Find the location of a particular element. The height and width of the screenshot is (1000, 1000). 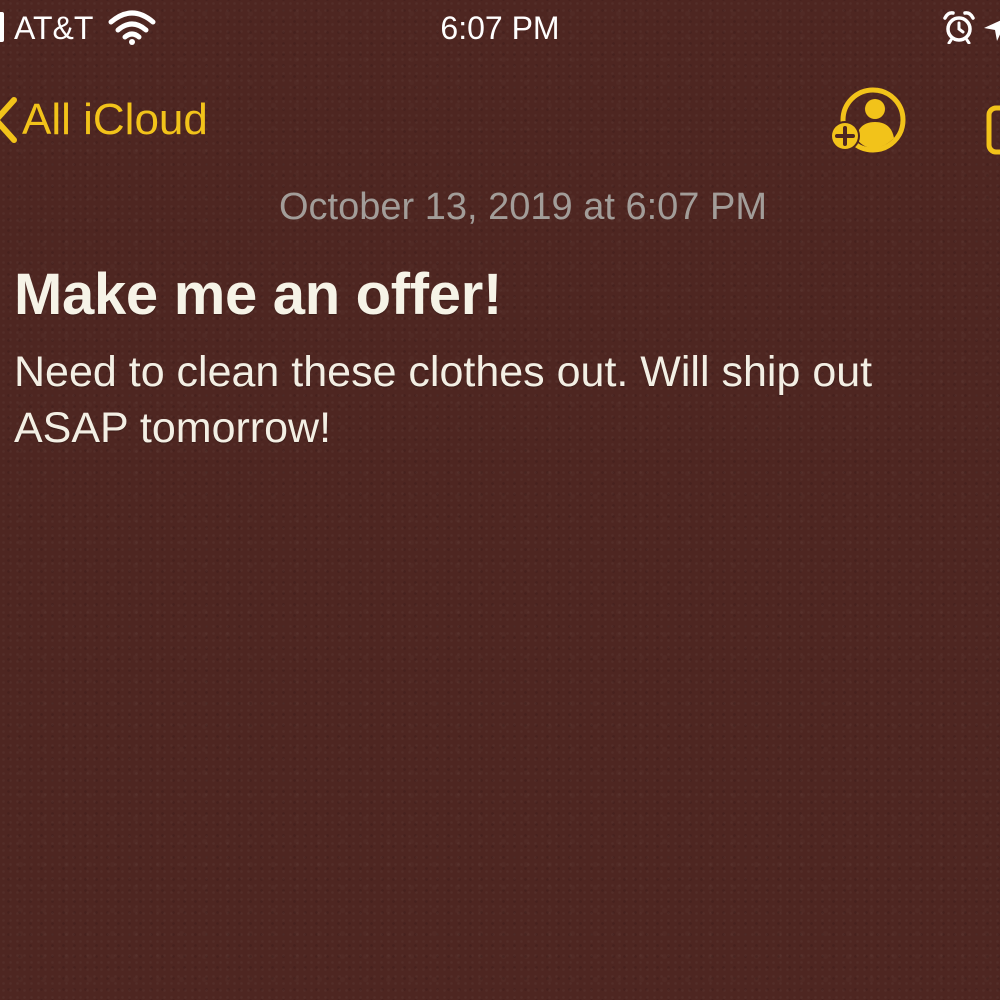

note-date: October 13, 2019 at 6:07 PM is located at coordinates (523, 207).